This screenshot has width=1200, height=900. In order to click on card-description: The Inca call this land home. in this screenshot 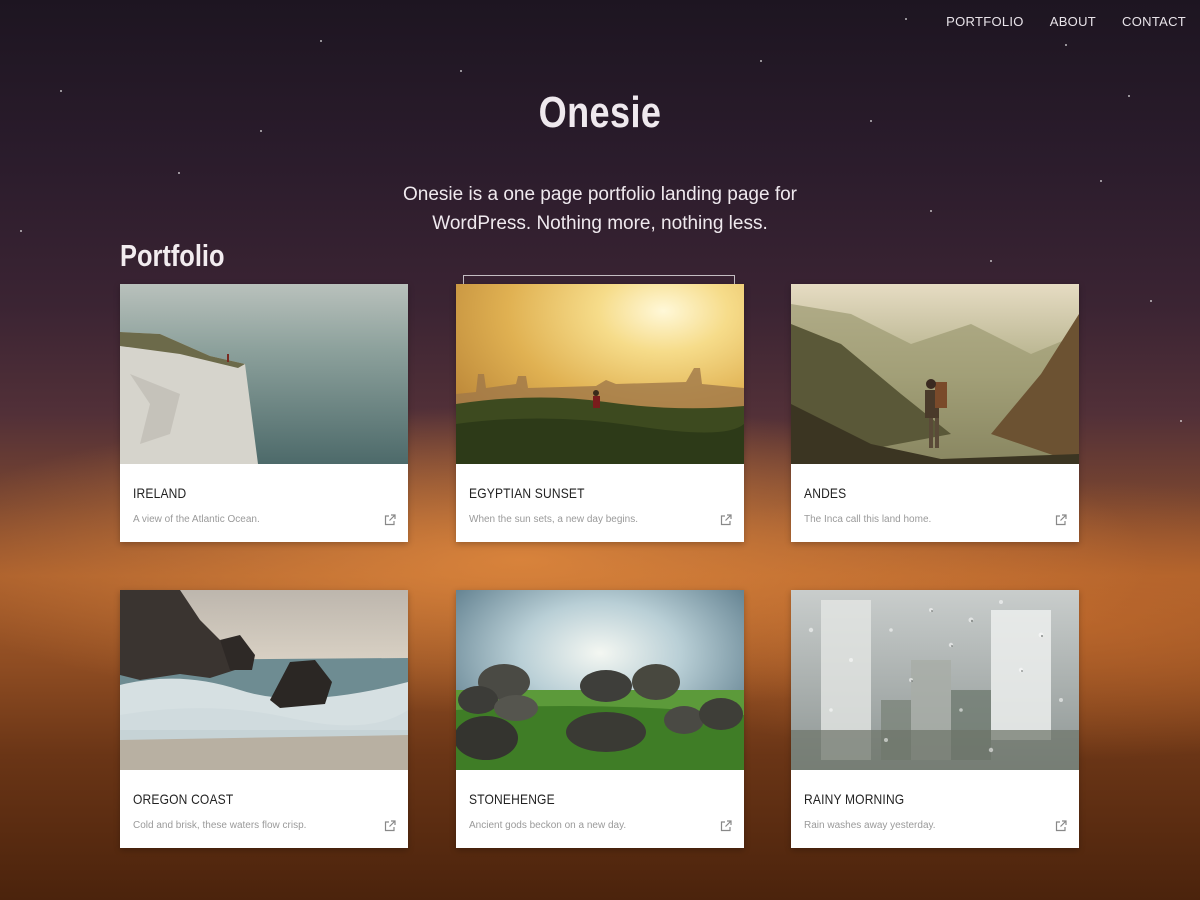, I will do `click(868, 519)`.